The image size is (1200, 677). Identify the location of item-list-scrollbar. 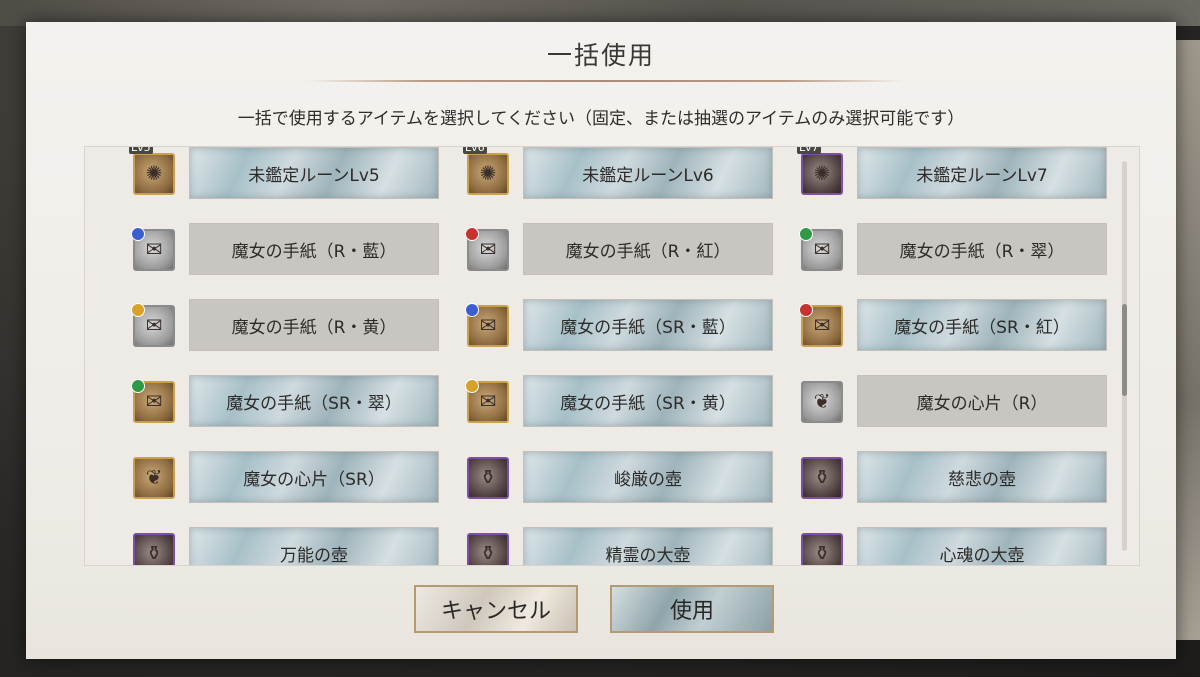
(1124, 356).